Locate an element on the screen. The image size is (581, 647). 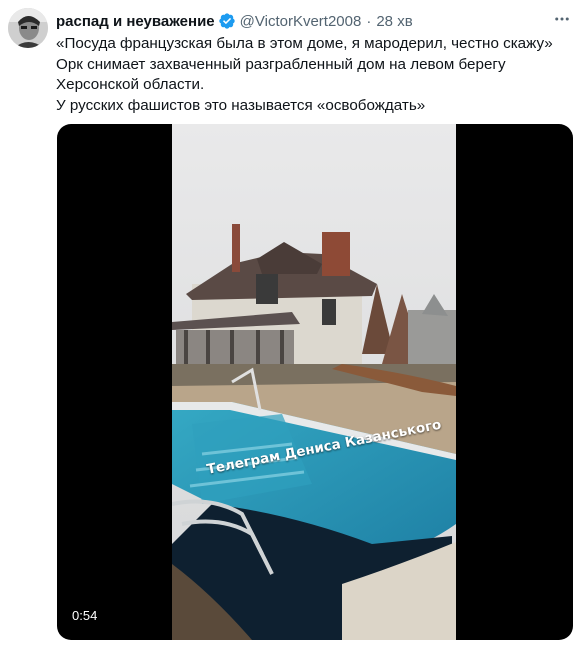
verified-badge-icon is located at coordinates (226, 21).